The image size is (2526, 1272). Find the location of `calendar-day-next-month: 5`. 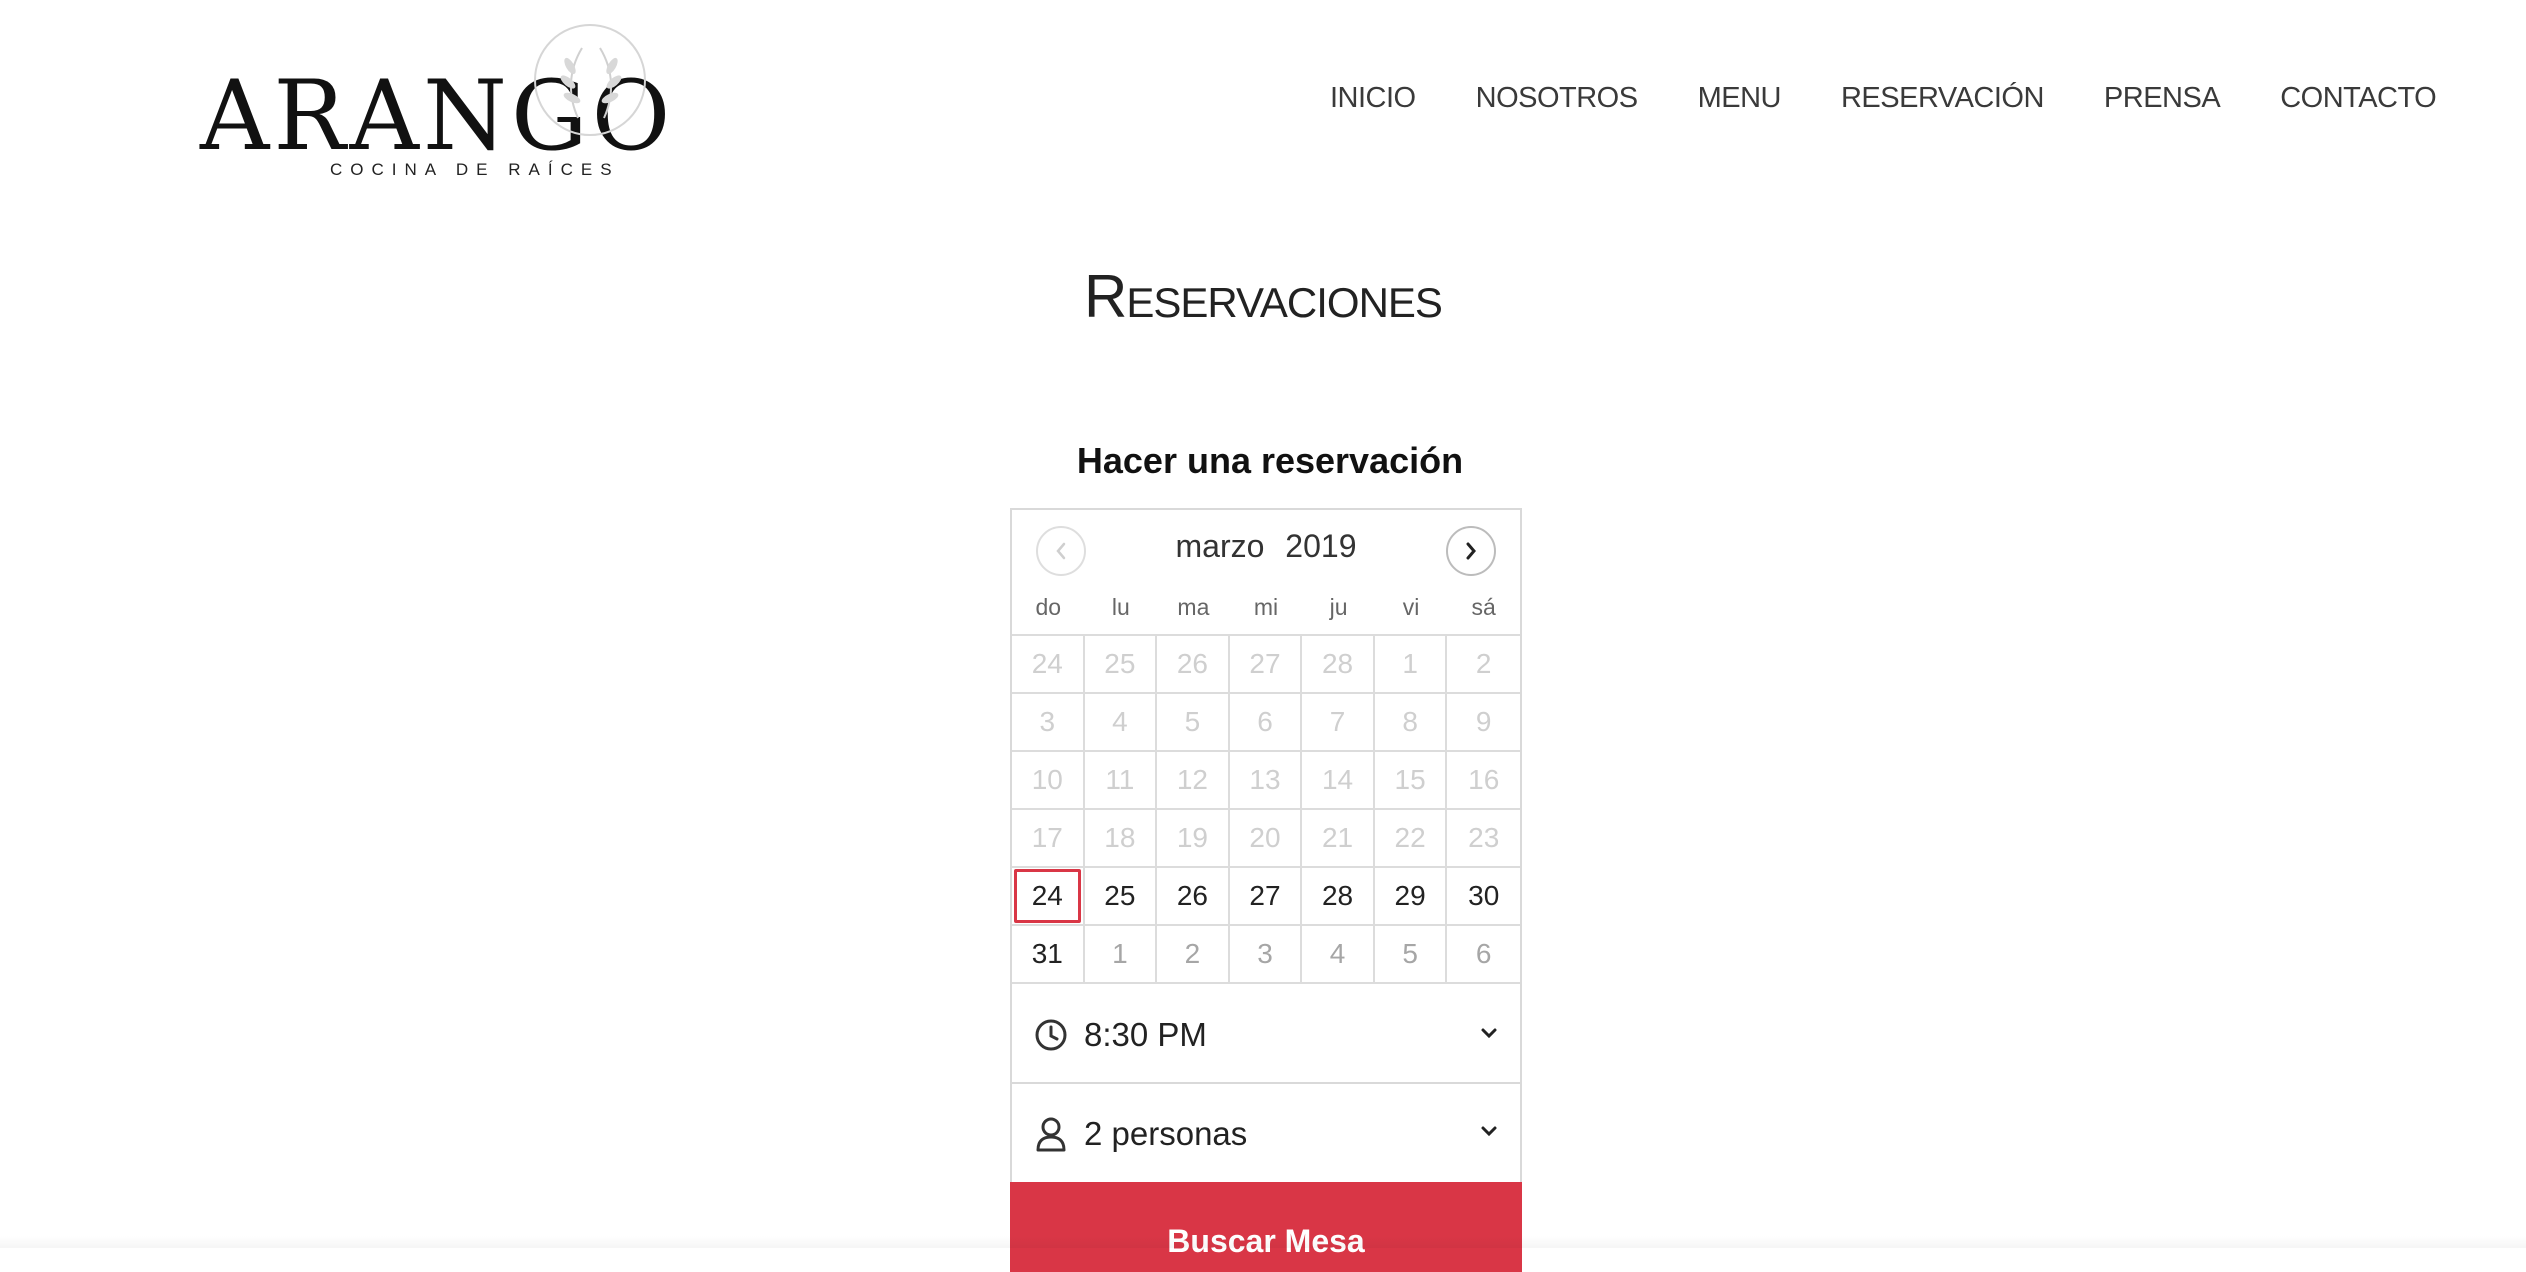

calendar-day-next-month: 5 is located at coordinates (1411, 955).